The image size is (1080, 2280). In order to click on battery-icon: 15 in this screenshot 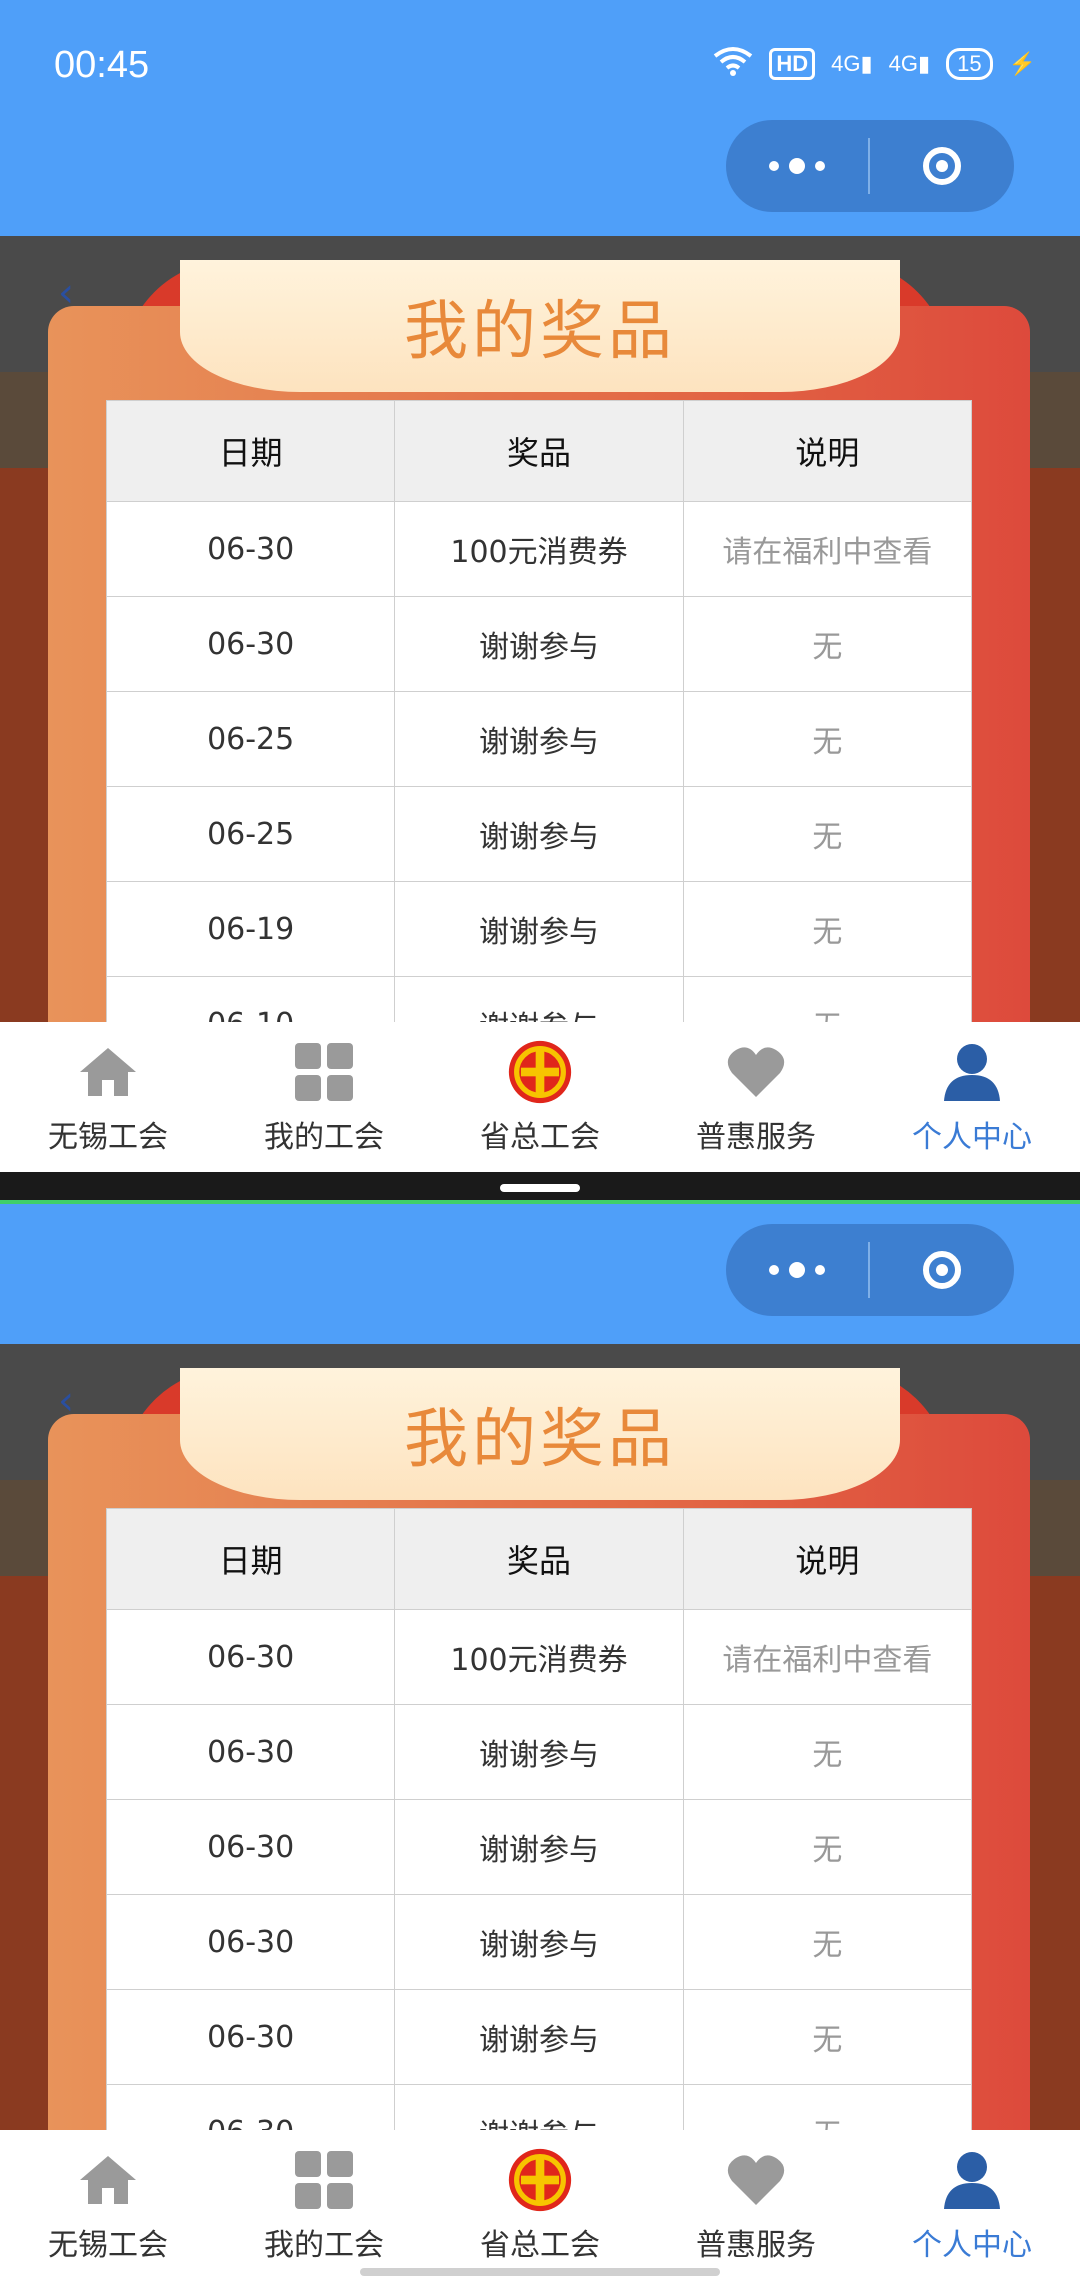, I will do `click(969, 64)`.